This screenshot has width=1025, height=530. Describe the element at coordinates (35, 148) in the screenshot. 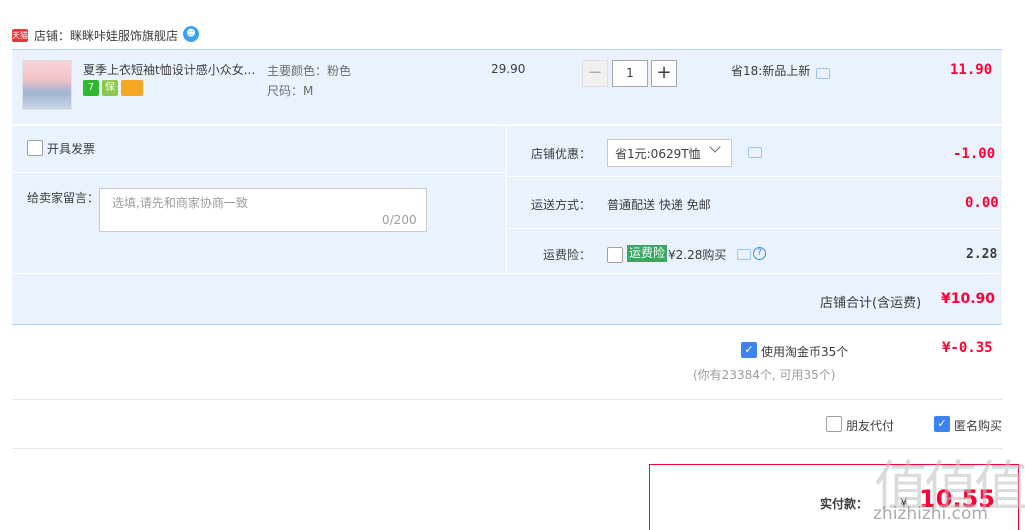

I see `invoice-checkbox` at that location.